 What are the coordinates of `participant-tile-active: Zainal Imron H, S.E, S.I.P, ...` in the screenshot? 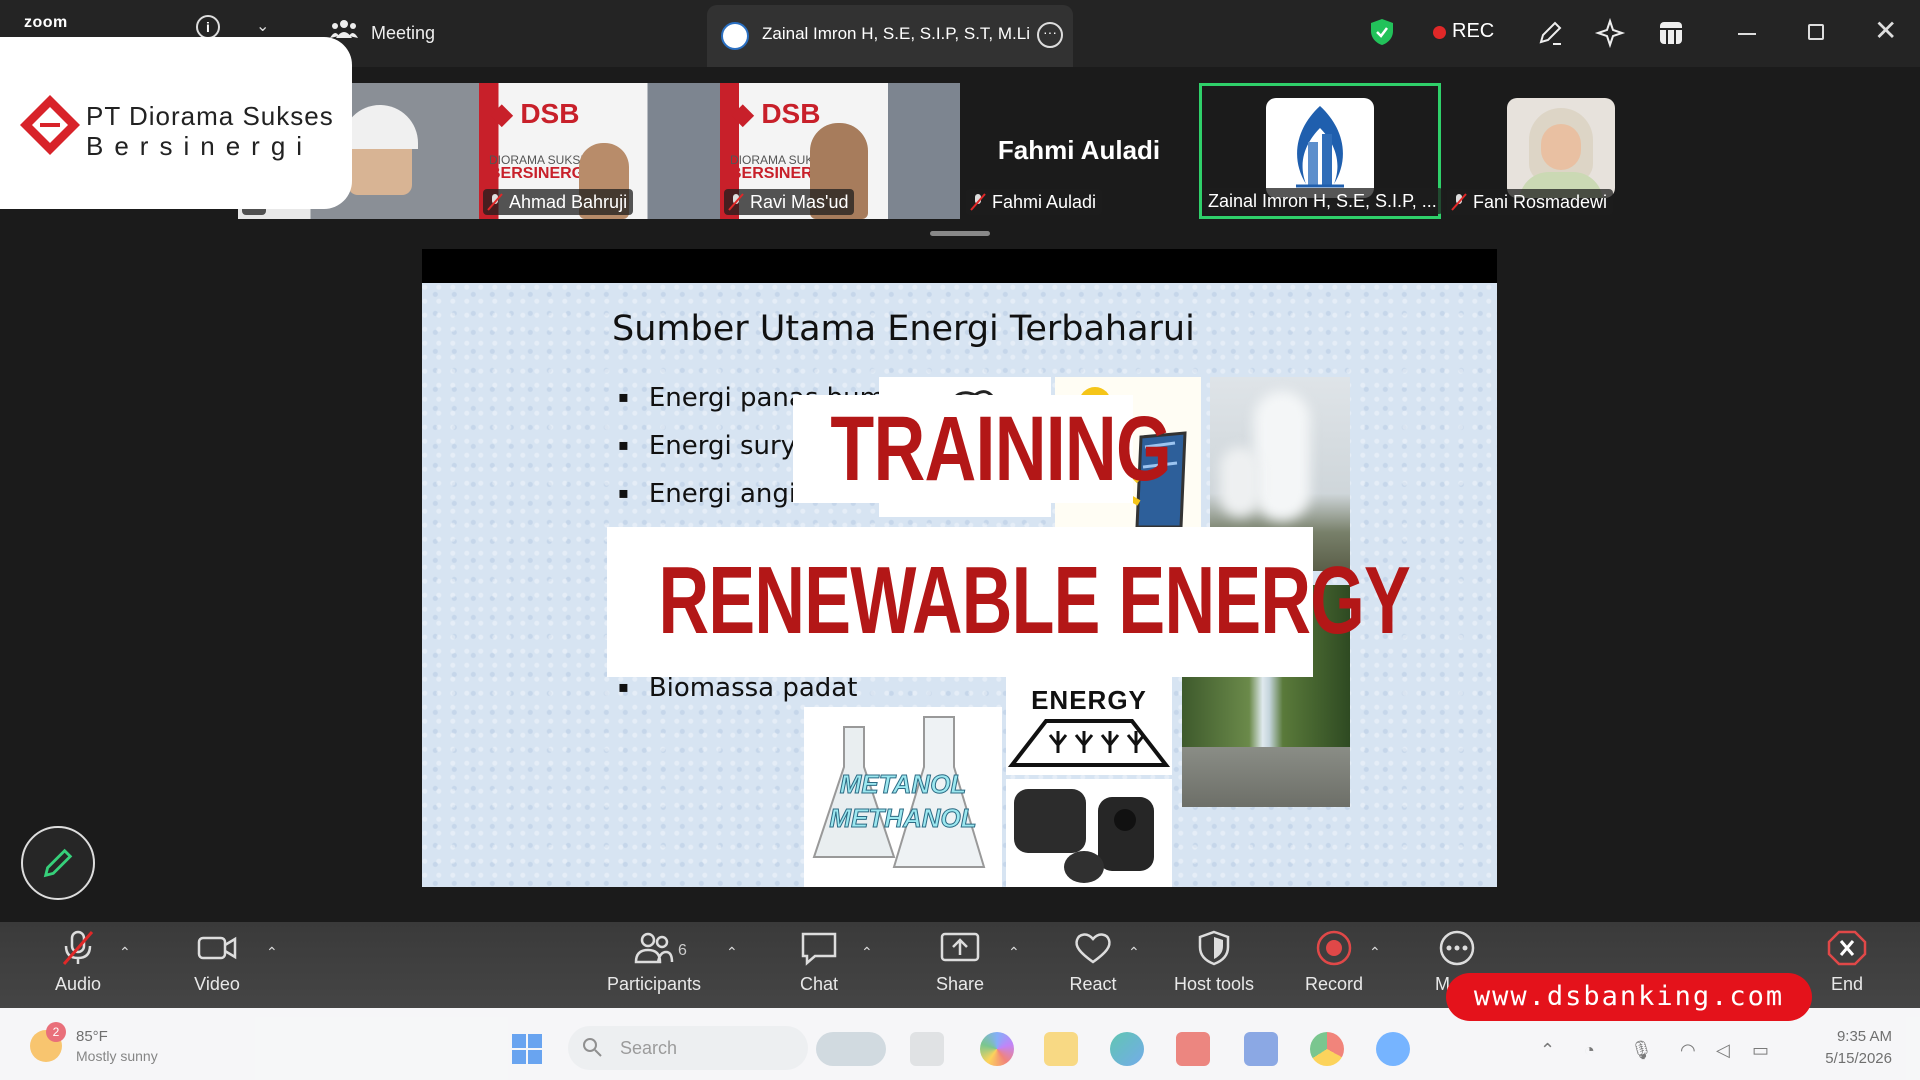 It's located at (1321, 151).